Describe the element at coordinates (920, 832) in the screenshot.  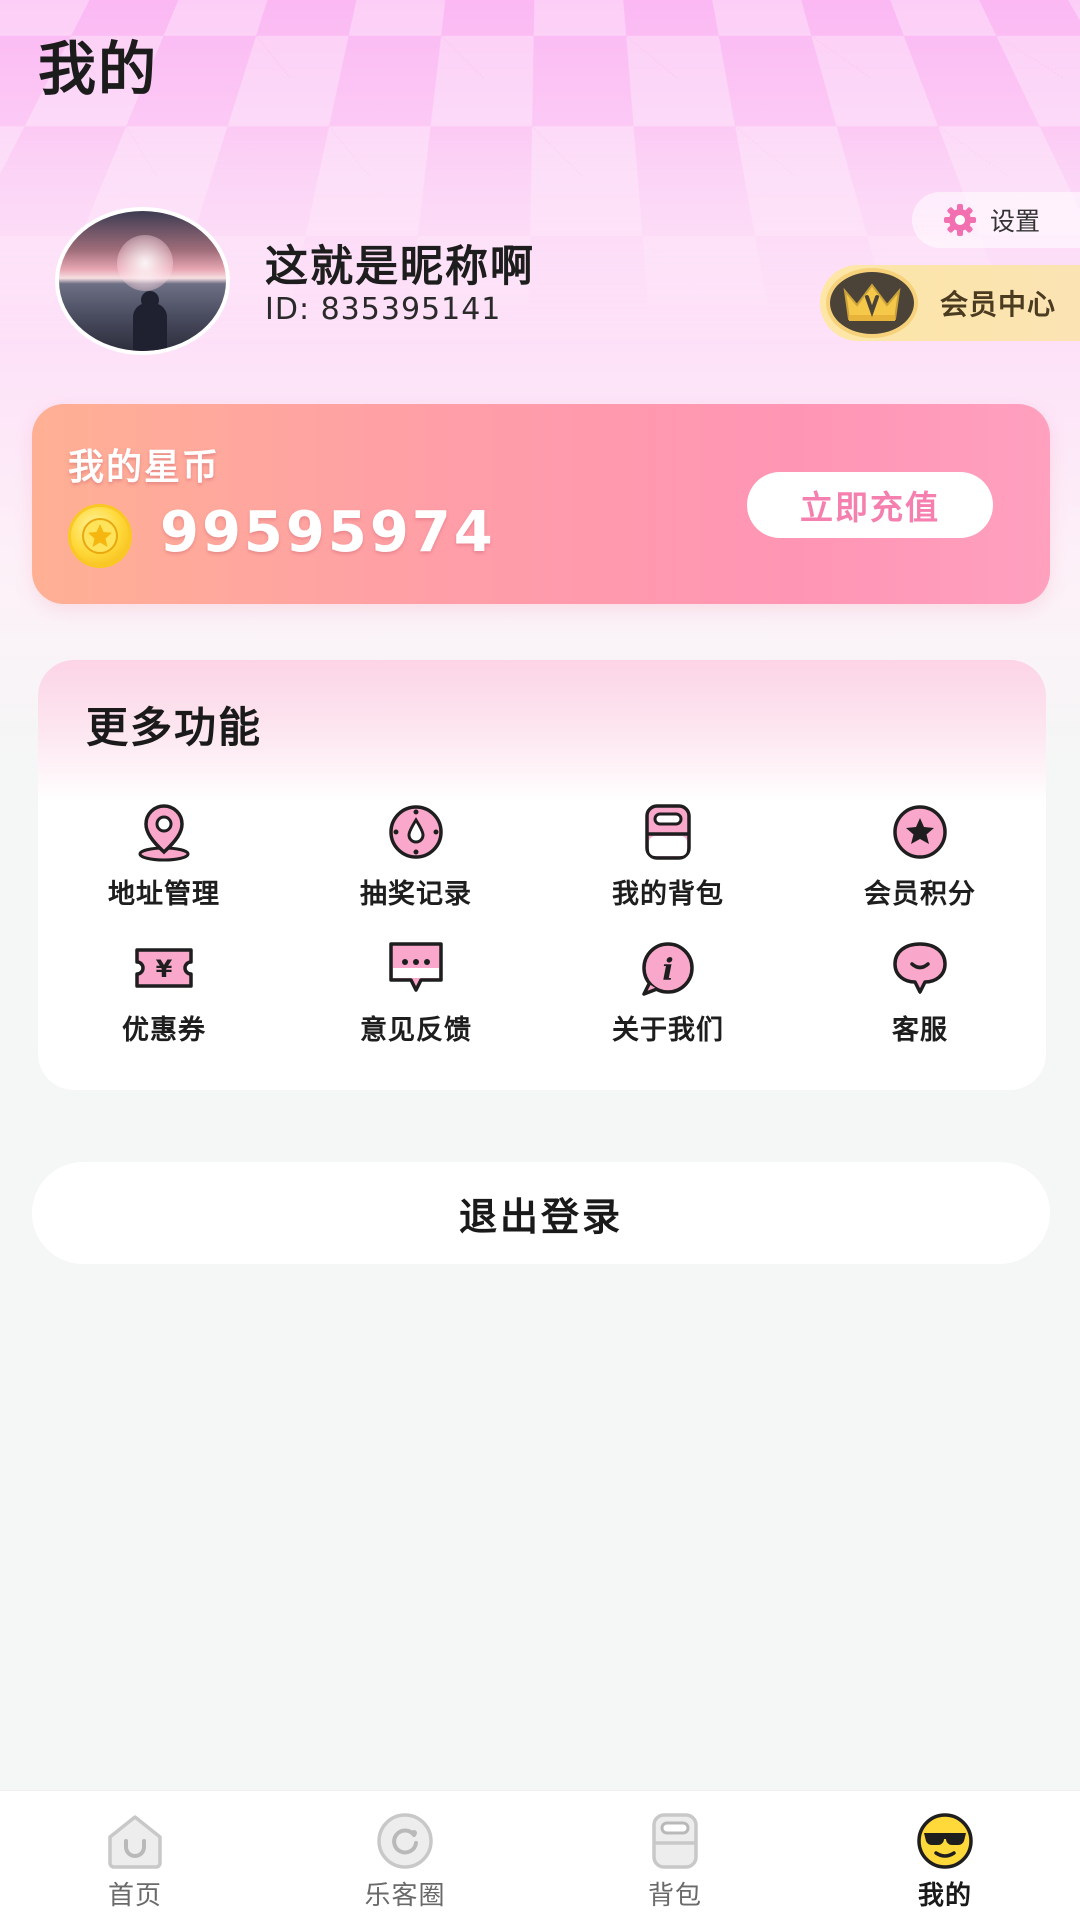
I see `star-points-icon` at that location.